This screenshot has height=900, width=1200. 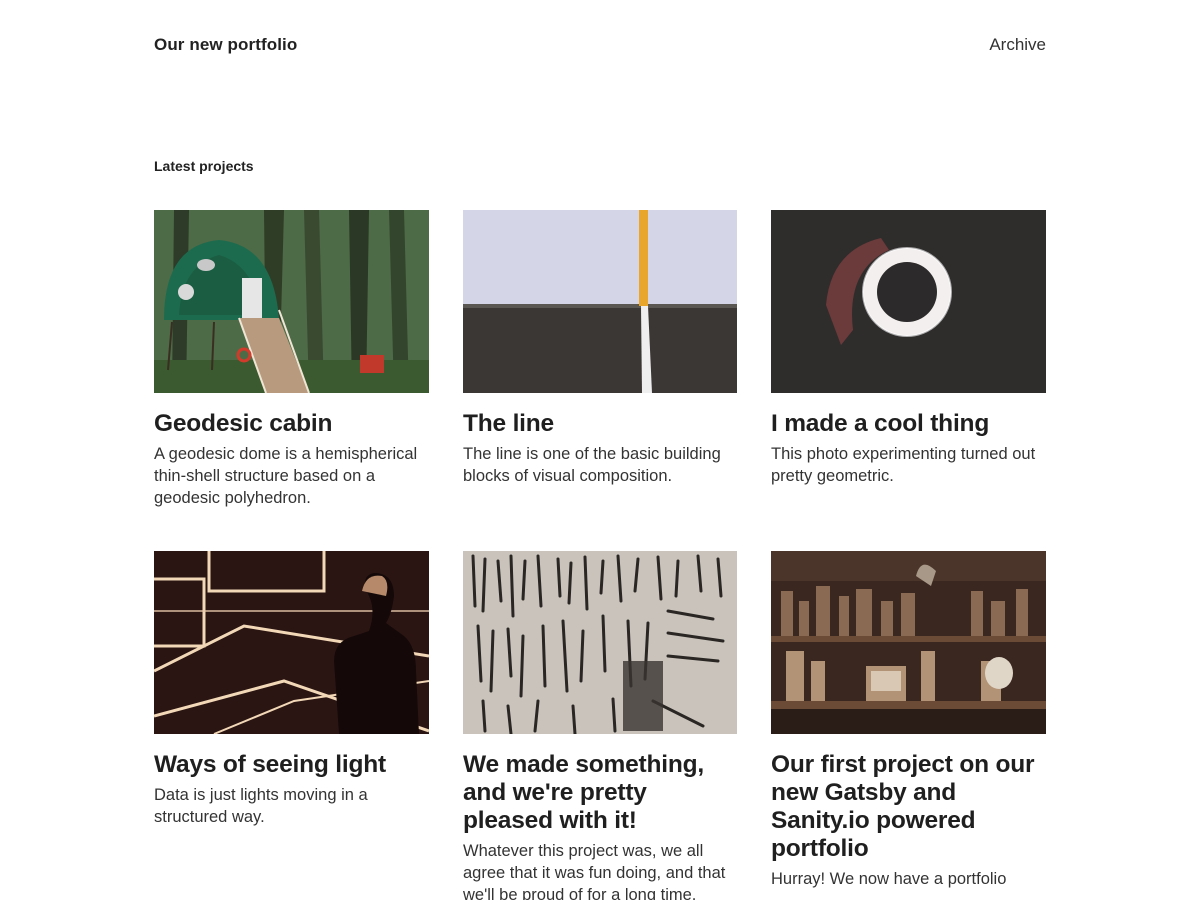 I want to click on project-title: Ways of seeing light, so click(x=270, y=764).